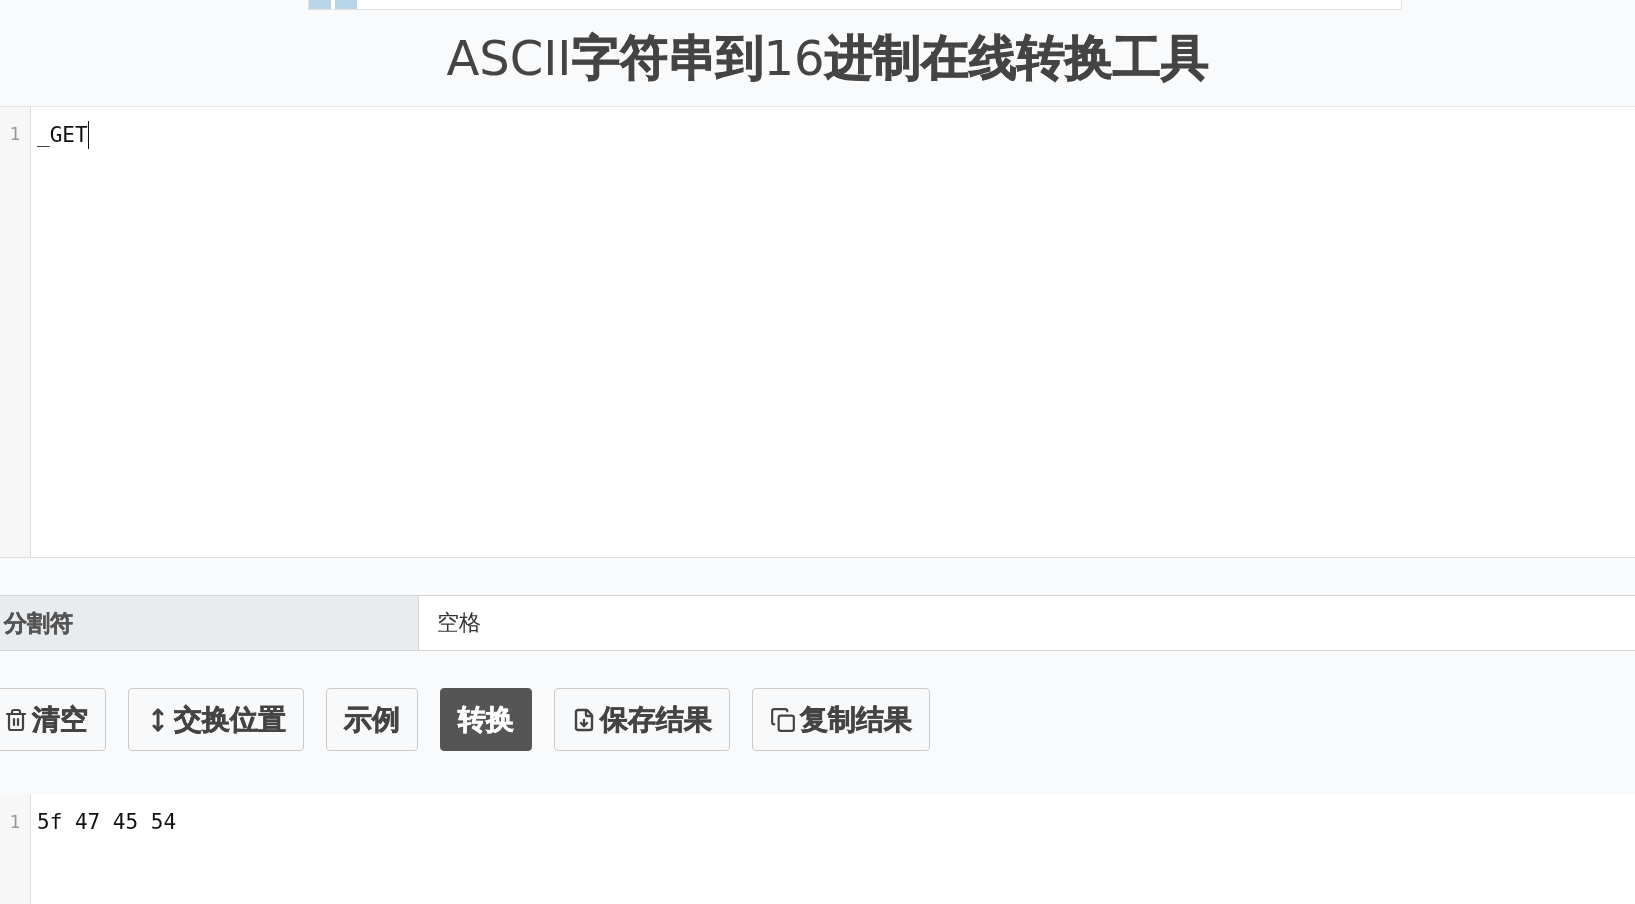  What do you see at coordinates (88, 135) in the screenshot?
I see `text-cursor` at bounding box center [88, 135].